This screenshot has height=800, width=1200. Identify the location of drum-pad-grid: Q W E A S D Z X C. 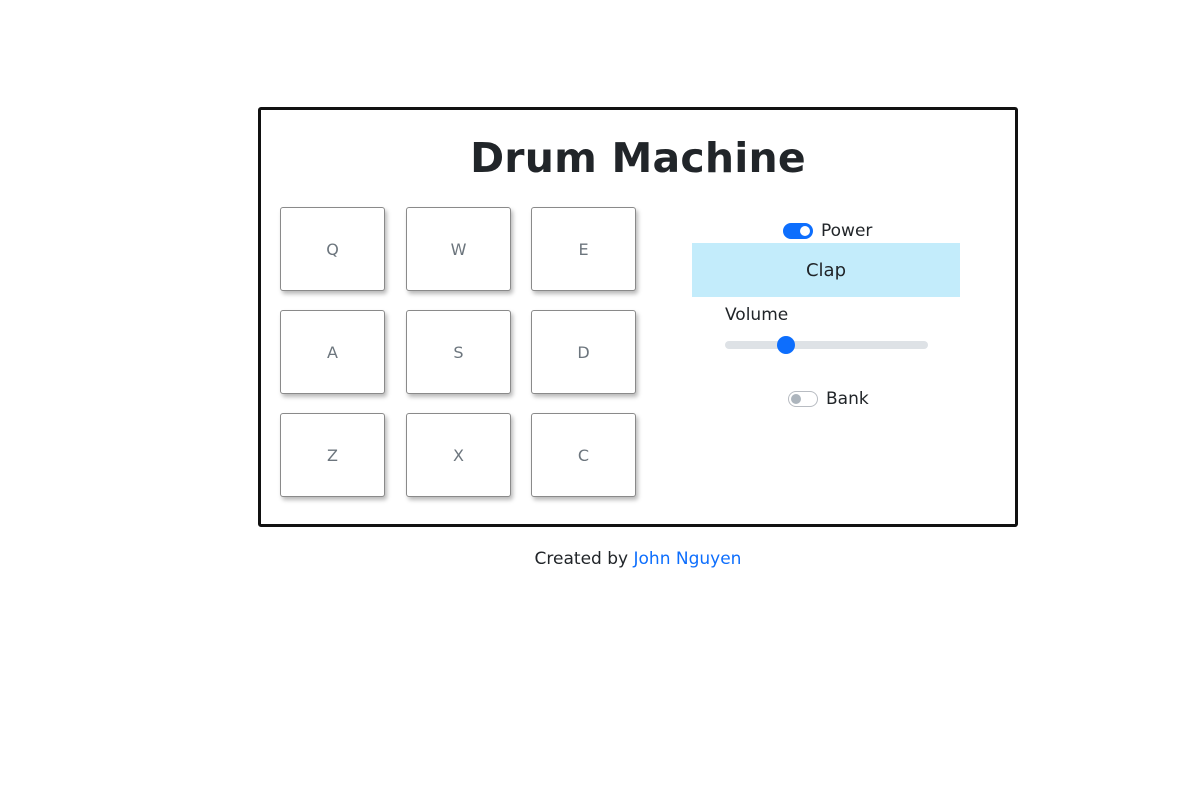
(460, 353).